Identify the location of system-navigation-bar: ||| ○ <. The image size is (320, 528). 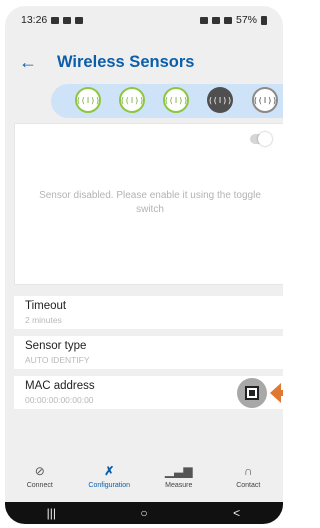
(144, 513).